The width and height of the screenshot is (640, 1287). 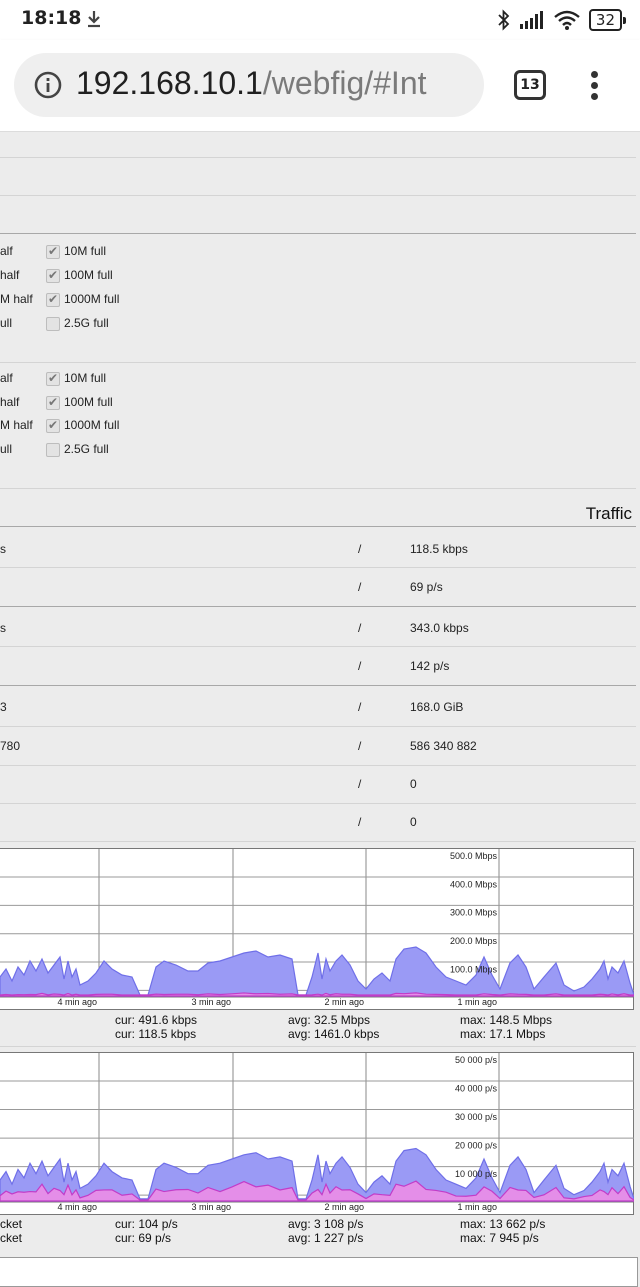 What do you see at coordinates (474, 856) in the screenshot?
I see `y-axis-label: 500.0 Mbps` at bounding box center [474, 856].